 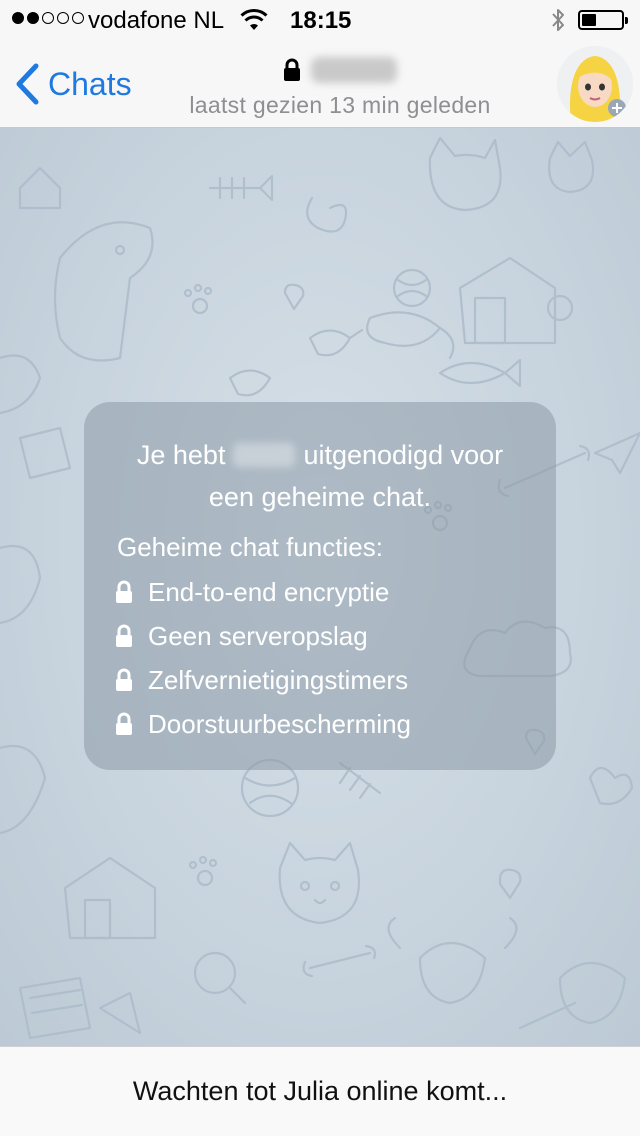 What do you see at coordinates (340, 85) in the screenshot?
I see `chat-title: laatst gezien 13 min geleden` at bounding box center [340, 85].